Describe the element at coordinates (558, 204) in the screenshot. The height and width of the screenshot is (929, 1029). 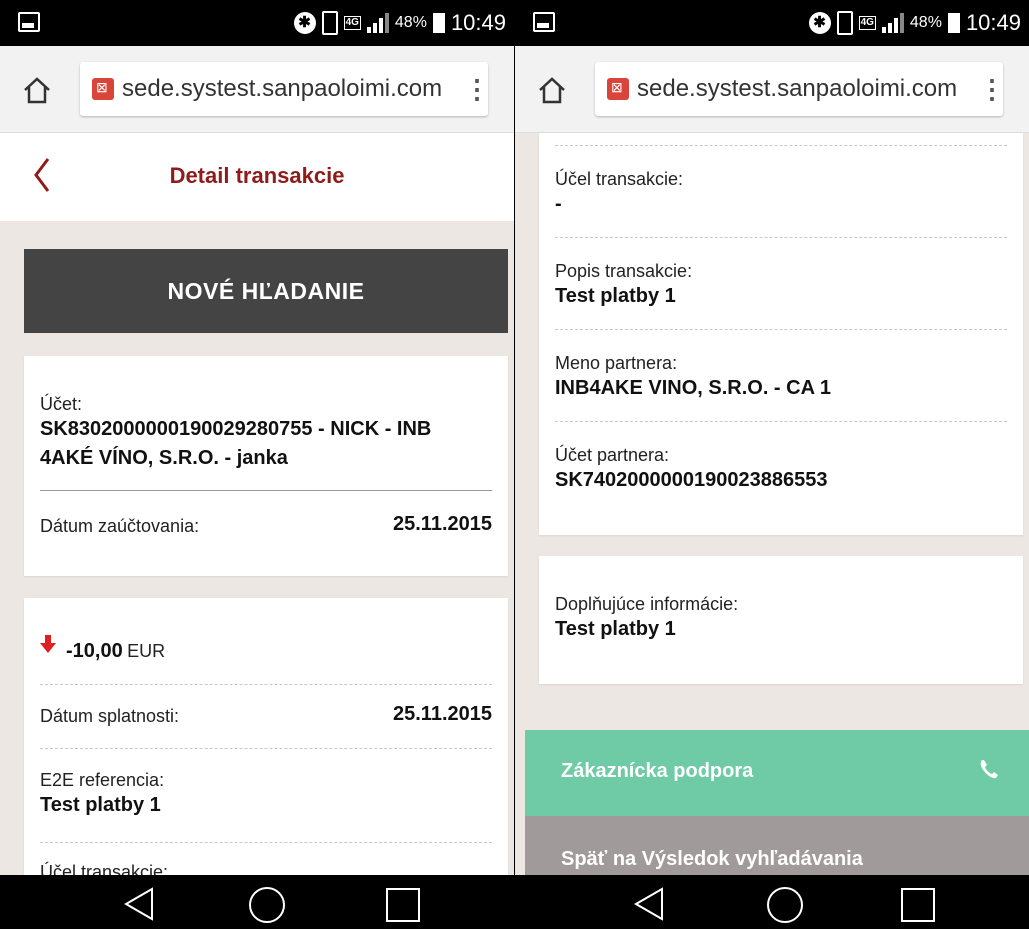
I see `purpose-value: -` at that location.